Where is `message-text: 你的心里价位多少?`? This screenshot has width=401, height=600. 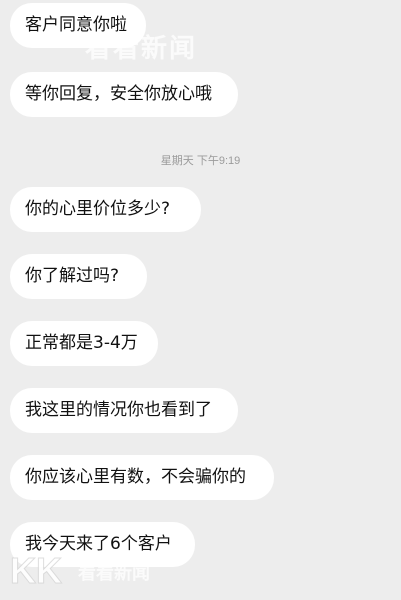 message-text: 你的心里价位多少? is located at coordinates (98, 209).